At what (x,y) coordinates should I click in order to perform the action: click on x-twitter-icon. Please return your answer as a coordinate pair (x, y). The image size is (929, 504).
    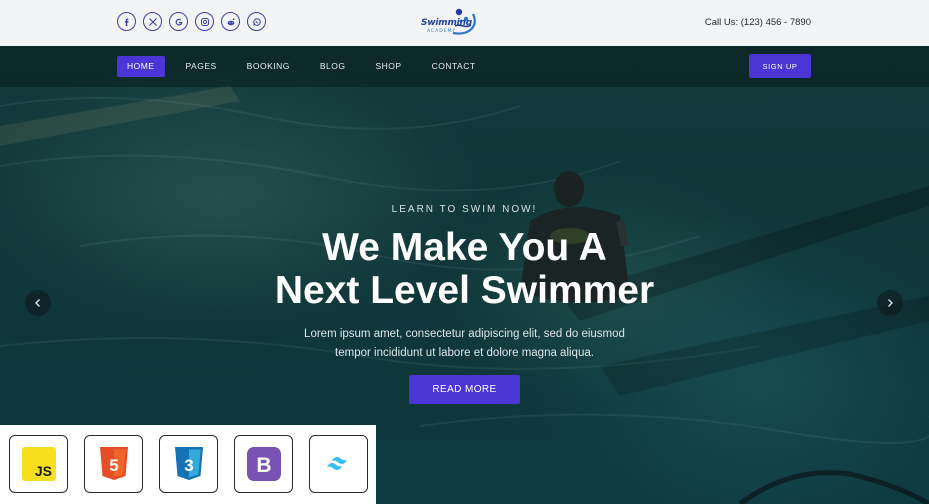
    Looking at the image, I should click on (152, 21).